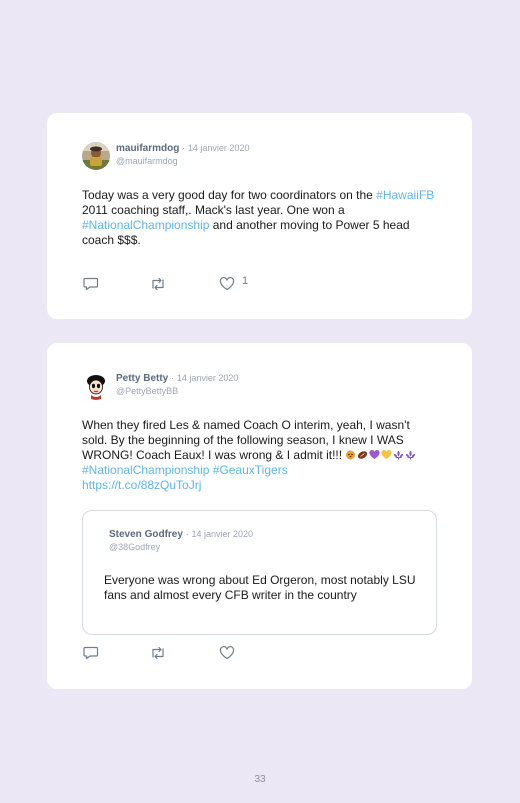 The width and height of the screenshot is (520, 803). I want to click on hashtag-link: #GeauxTigers, so click(250, 470).